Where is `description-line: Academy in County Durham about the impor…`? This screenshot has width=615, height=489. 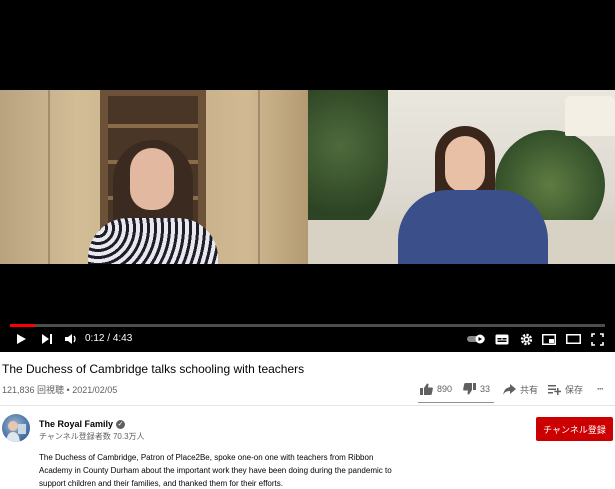 description-line: Academy in County Durham about the impor… is located at coordinates (215, 470).